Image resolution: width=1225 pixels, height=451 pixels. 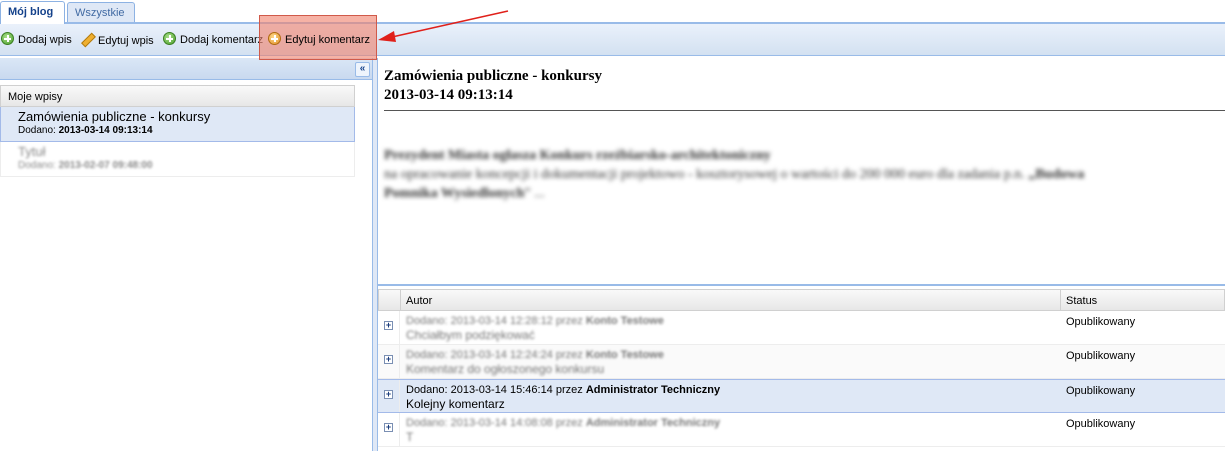 I want to click on comment-text: Chciałbym podziękować, so click(x=470, y=335).